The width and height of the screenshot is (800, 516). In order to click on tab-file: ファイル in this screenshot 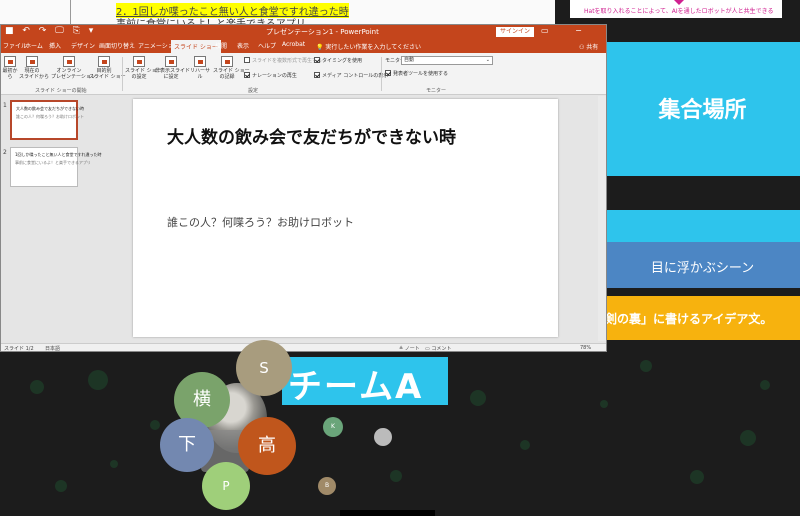, I will do `click(15, 45)`.